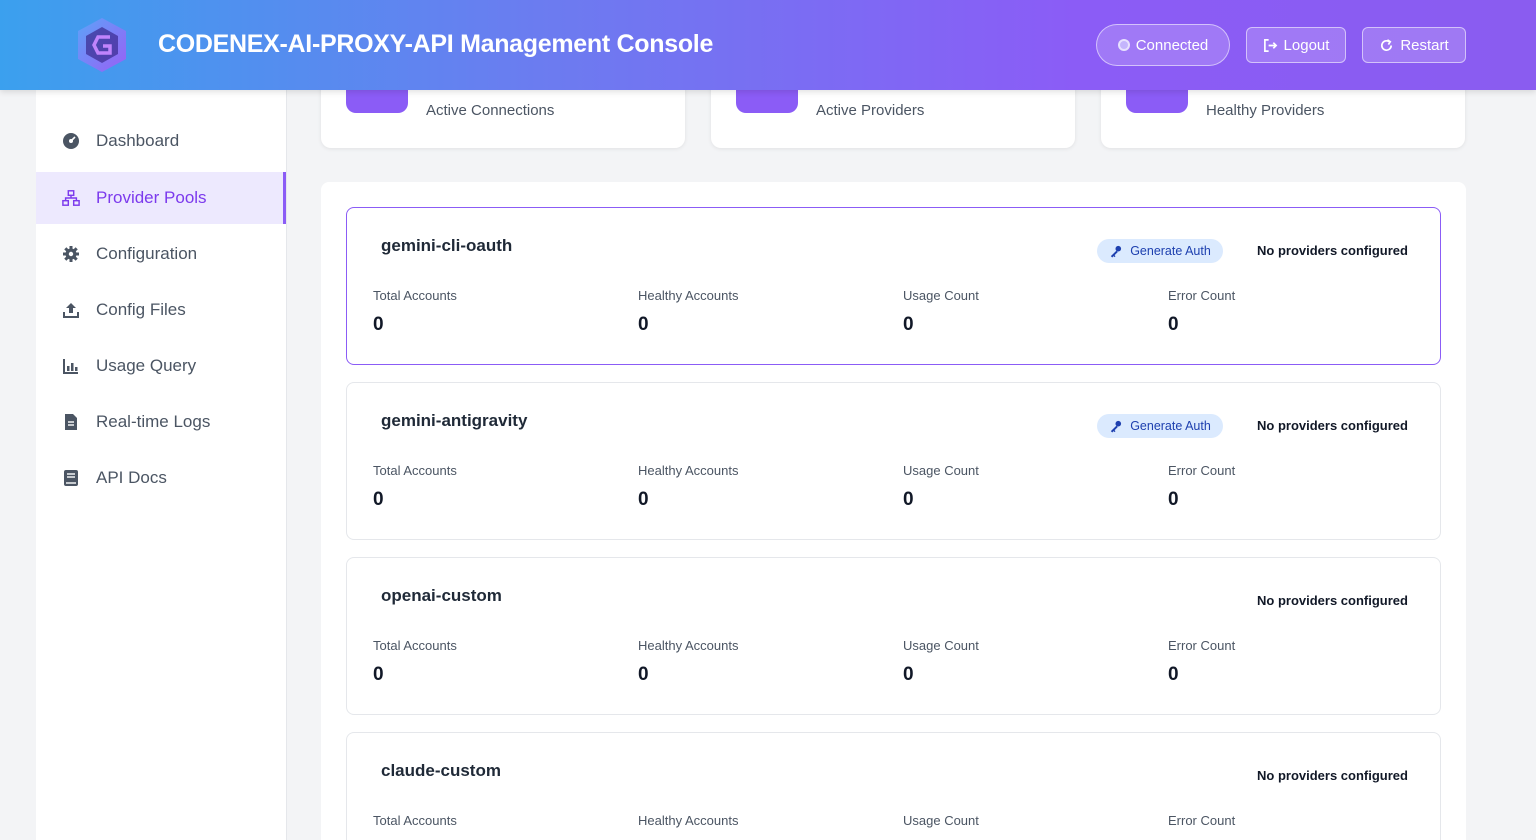 The height and width of the screenshot is (840, 1536). Describe the element at coordinates (1270, 45) in the screenshot. I see `logout-icon` at that location.